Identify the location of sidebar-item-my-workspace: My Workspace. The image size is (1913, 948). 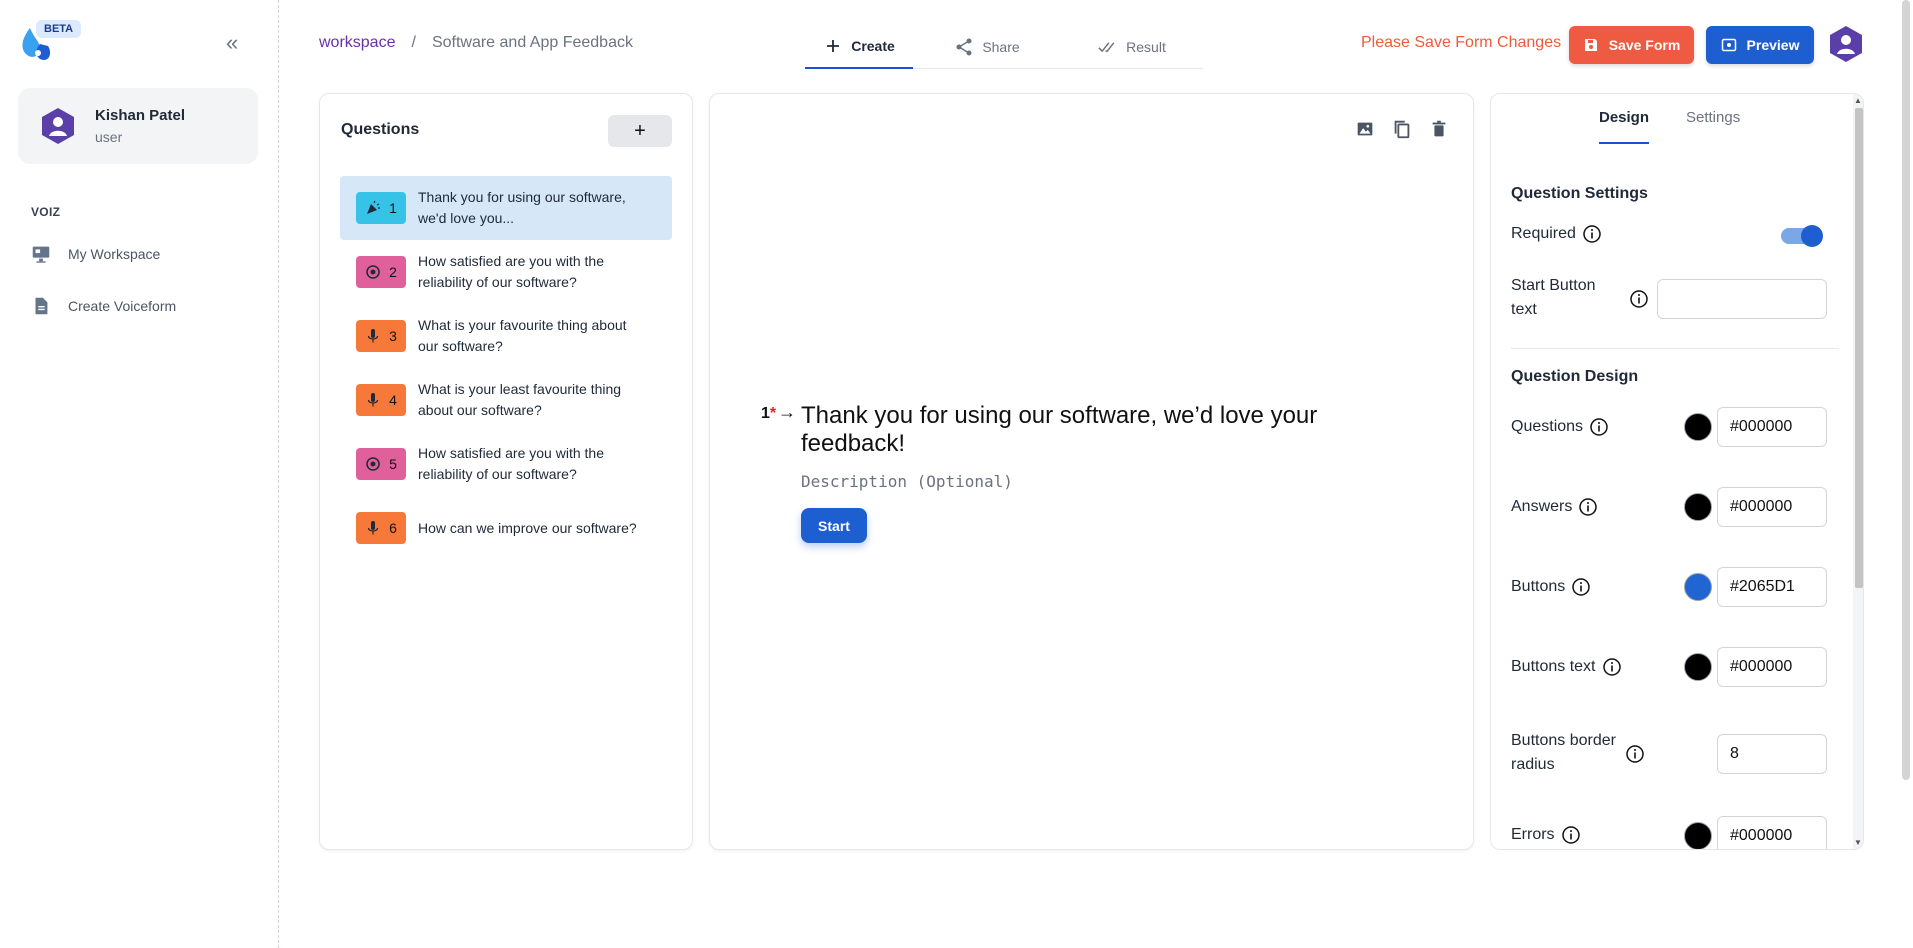
(140, 254).